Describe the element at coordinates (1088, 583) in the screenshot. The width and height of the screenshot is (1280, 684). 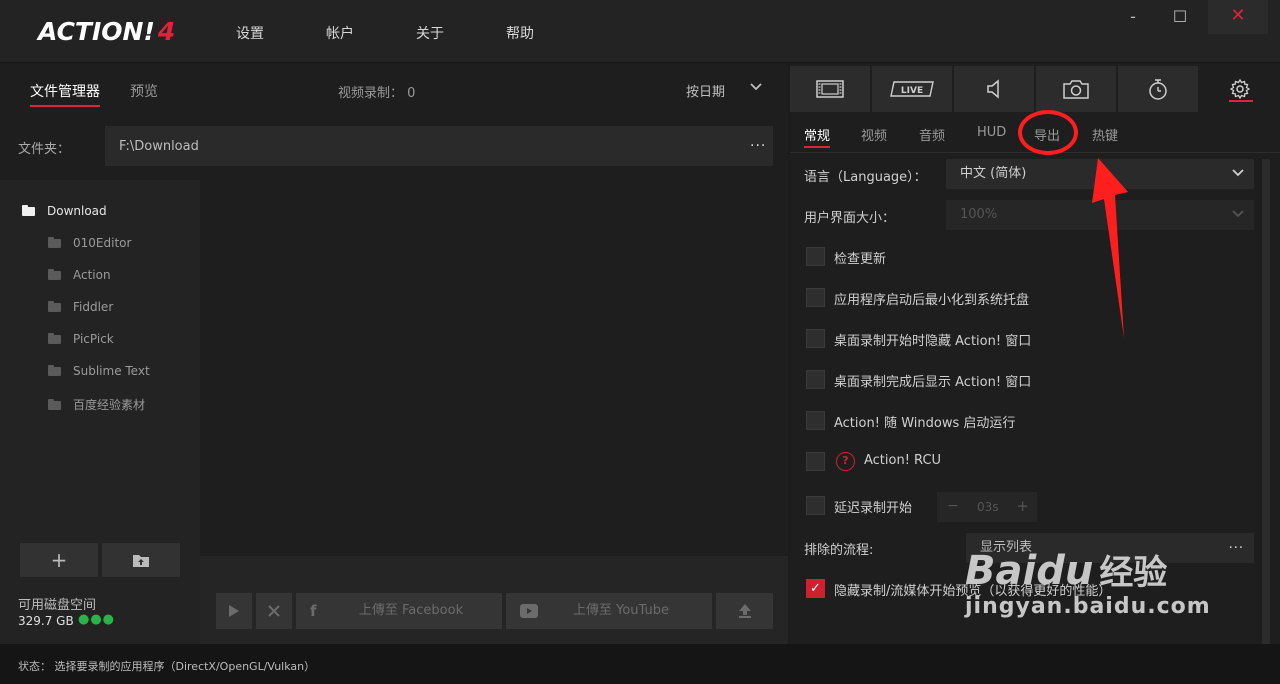
I see `baidu-watermark: Baidu 经验 jingyan.baidu.com` at that location.